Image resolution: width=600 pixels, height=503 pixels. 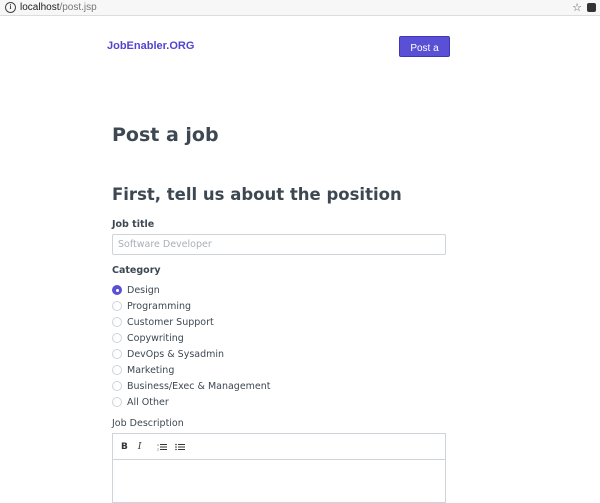 What do you see at coordinates (300, 8) in the screenshot?
I see `browser-address-bar: i localhost/post.jsp ☆` at bounding box center [300, 8].